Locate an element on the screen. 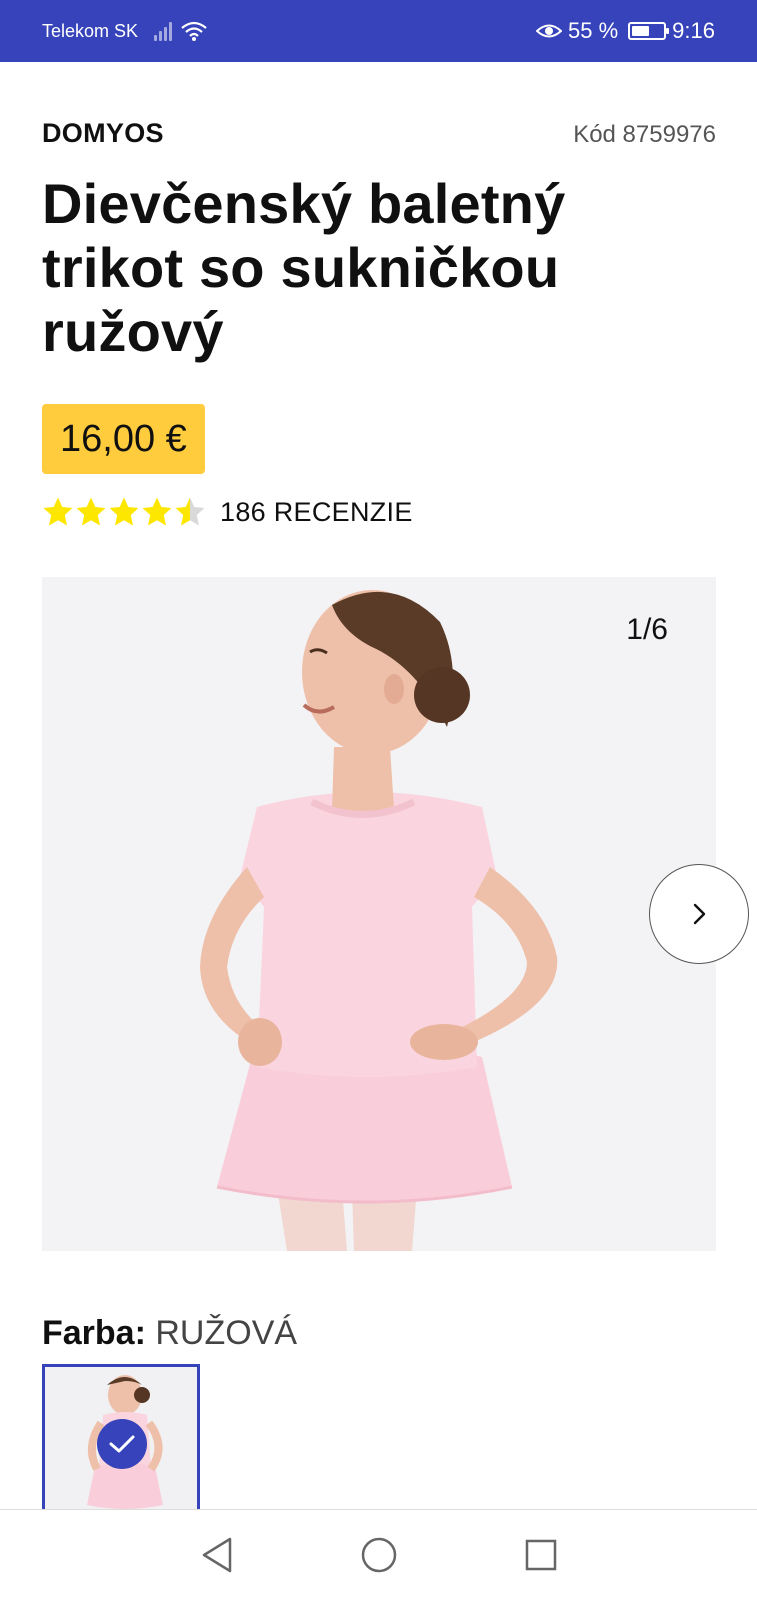 The width and height of the screenshot is (757, 1600). nav-back-button is located at coordinates (217, 1555).